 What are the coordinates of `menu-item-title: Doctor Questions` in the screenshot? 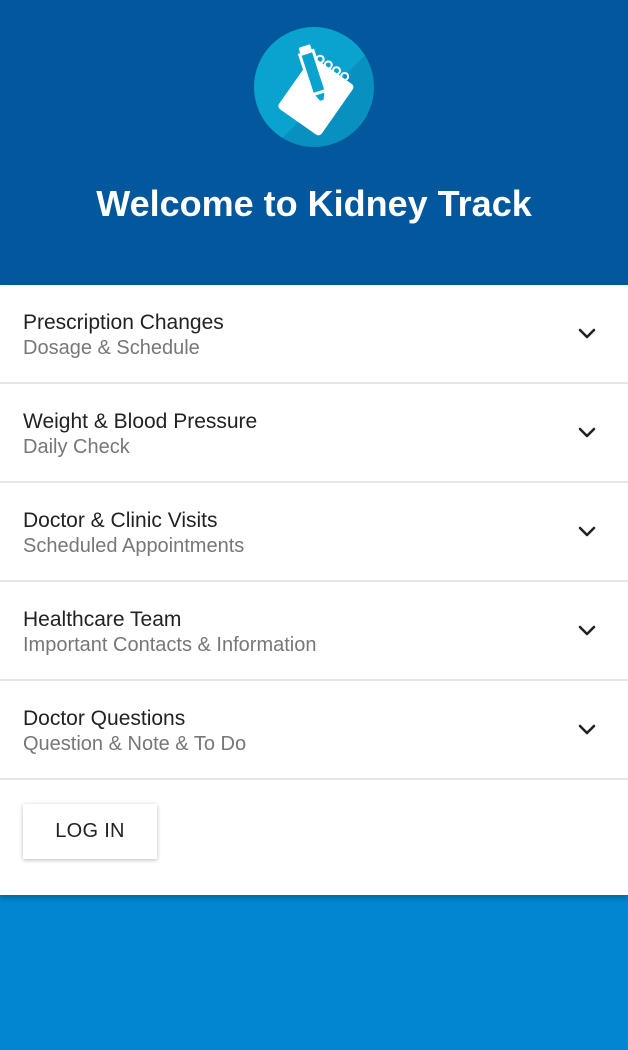 It's located at (104, 718).